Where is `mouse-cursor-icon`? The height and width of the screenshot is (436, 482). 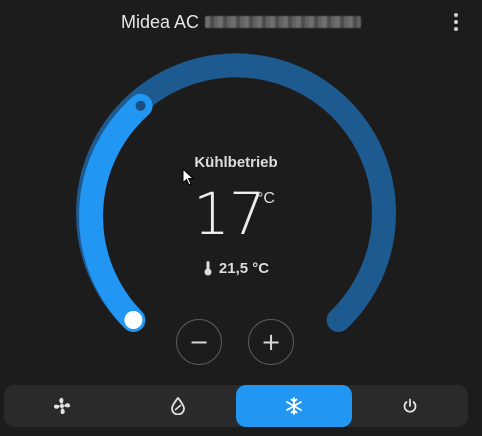 mouse-cursor-icon is located at coordinates (188, 177).